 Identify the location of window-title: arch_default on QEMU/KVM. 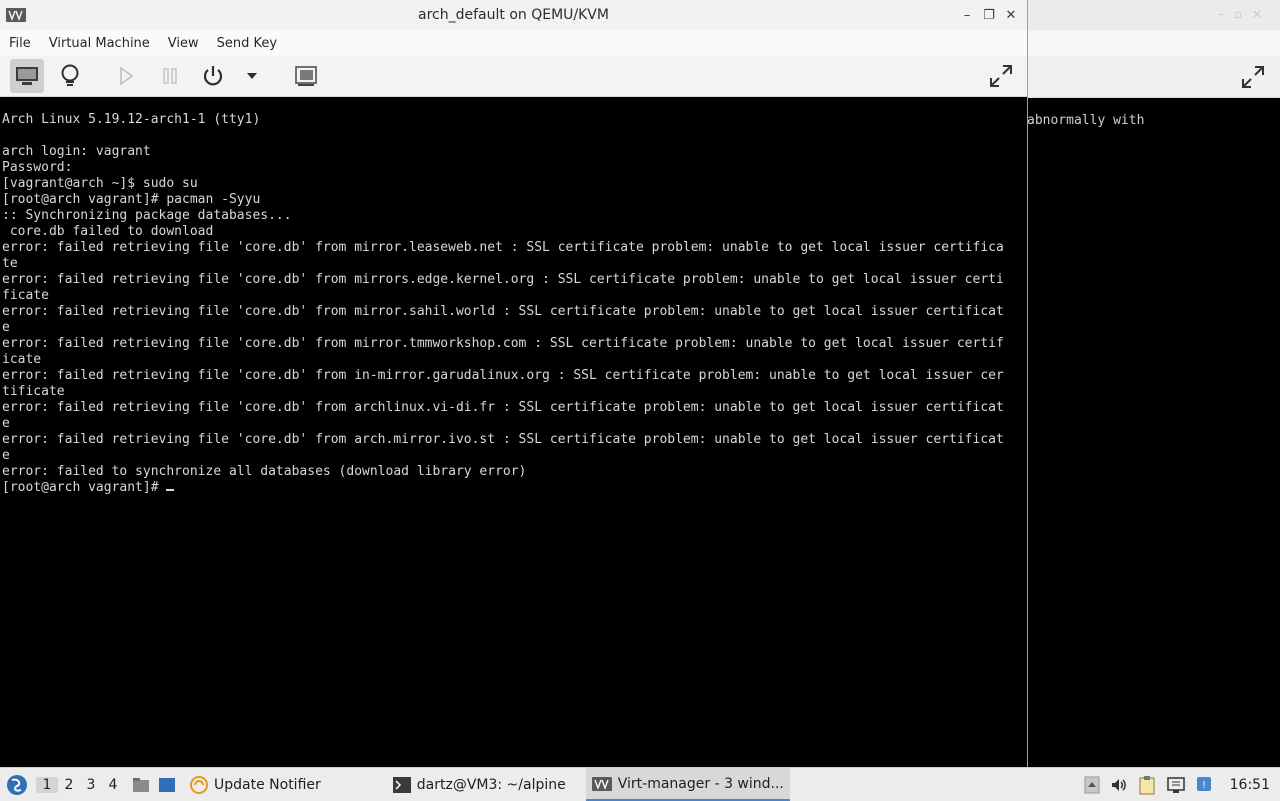
(513, 15).